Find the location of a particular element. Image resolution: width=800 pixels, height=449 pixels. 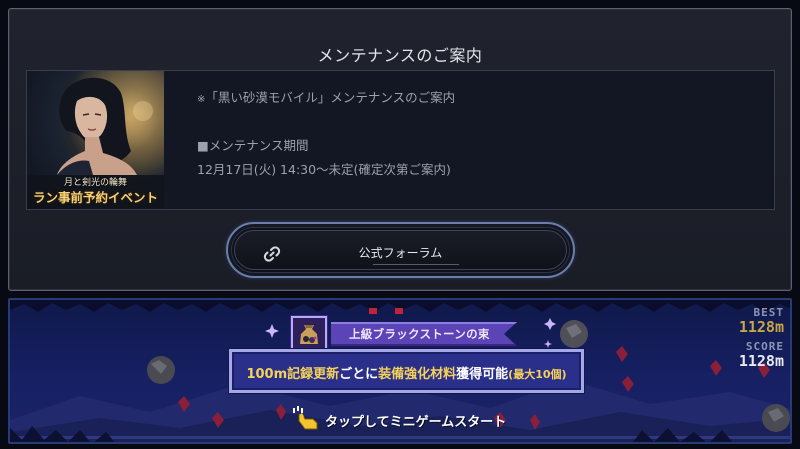

notice-heading-text: 「黒い砂漠モバイル」メンテナンスのご案内 is located at coordinates (330, 97).